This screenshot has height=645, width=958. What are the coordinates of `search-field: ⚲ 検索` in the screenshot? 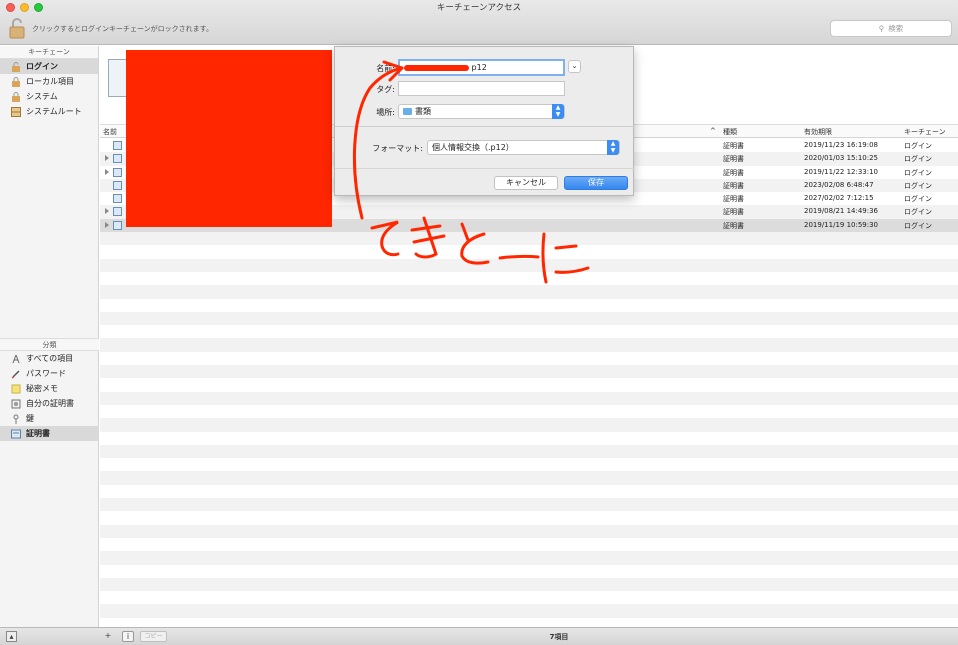 It's located at (891, 28).